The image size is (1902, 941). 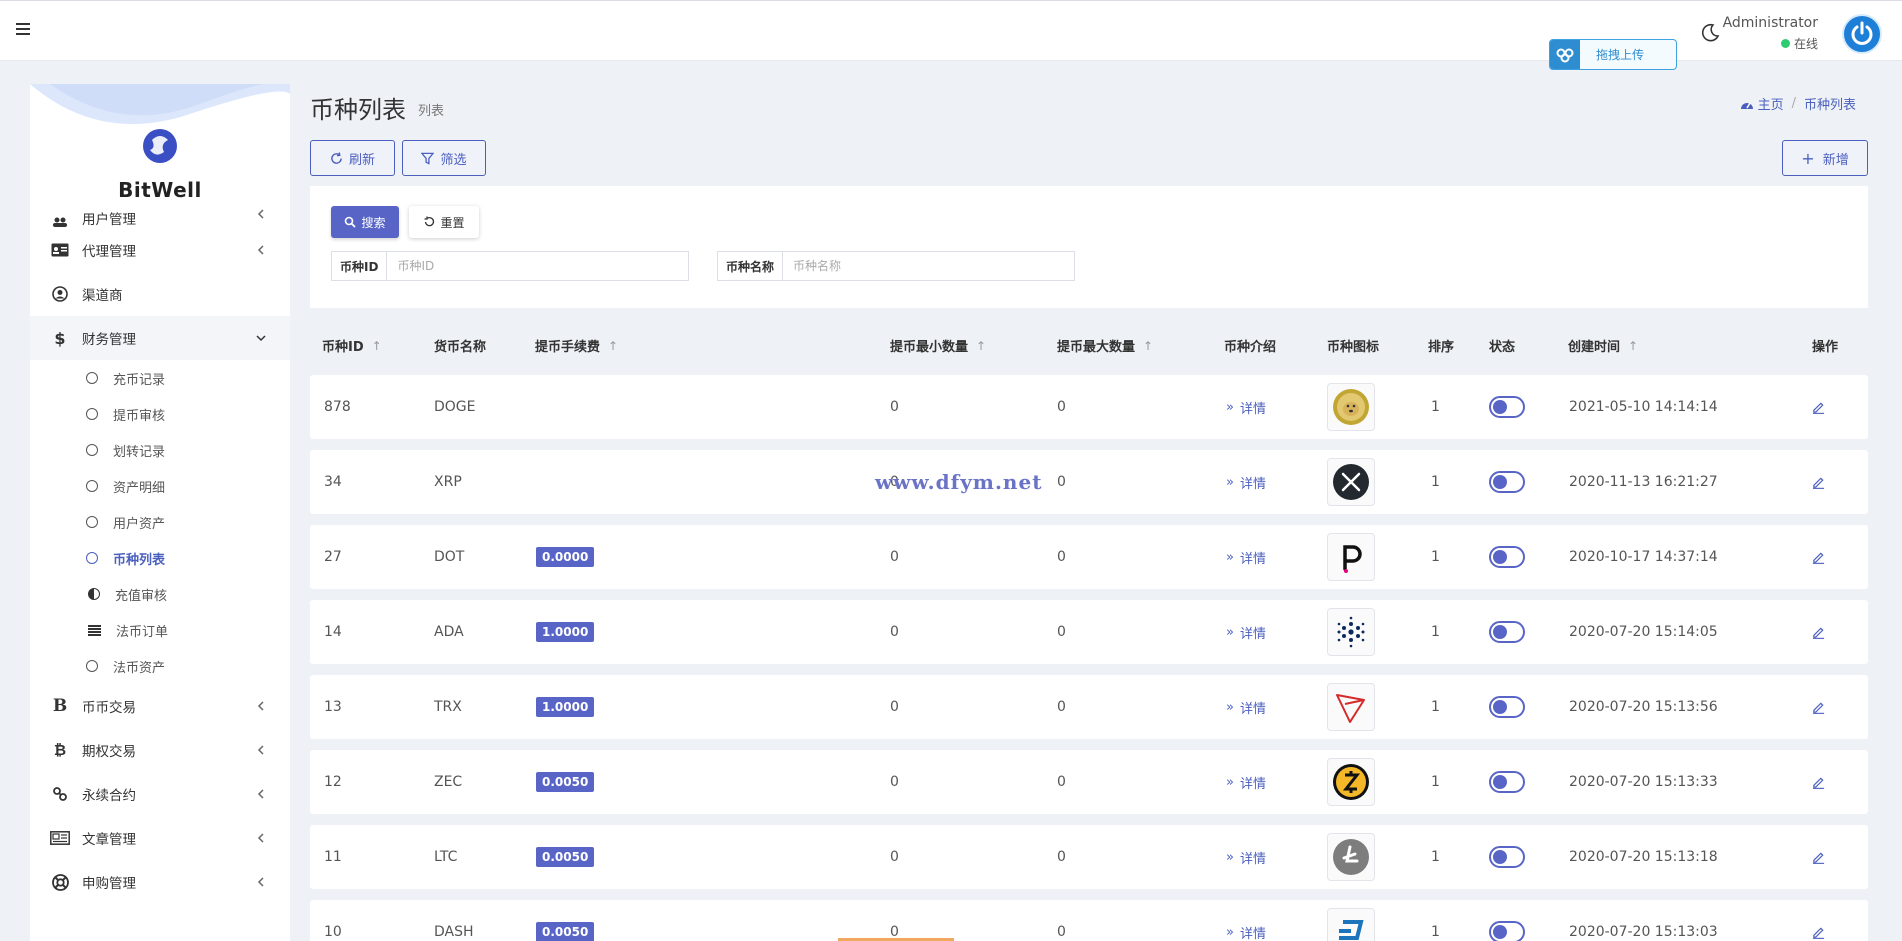 What do you see at coordinates (160, 215) in the screenshot?
I see `sidebar-item-user-management: 用户管理` at bounding box center [160, 215].